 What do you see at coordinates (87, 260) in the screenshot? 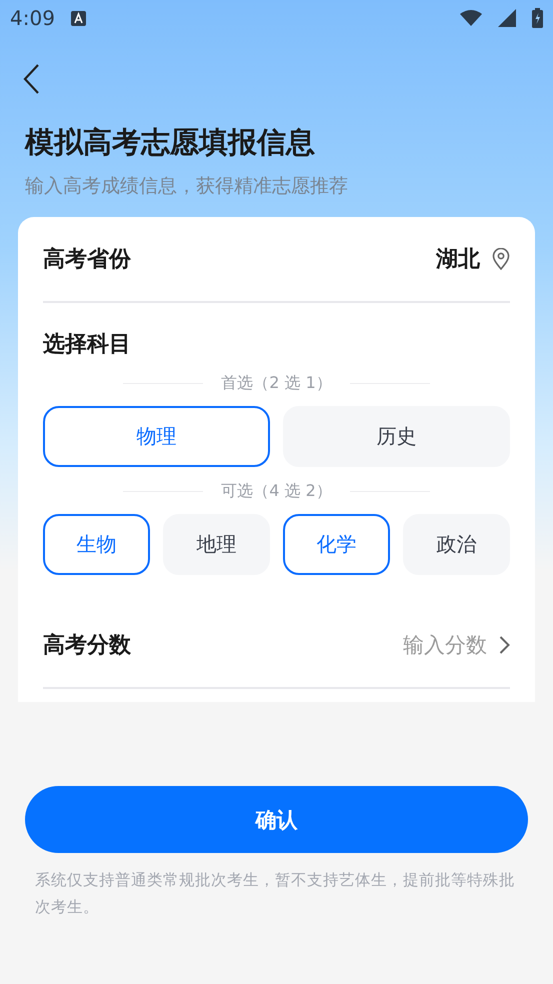
I see `province-label: 高考省份` at bounding box center [87, 260].